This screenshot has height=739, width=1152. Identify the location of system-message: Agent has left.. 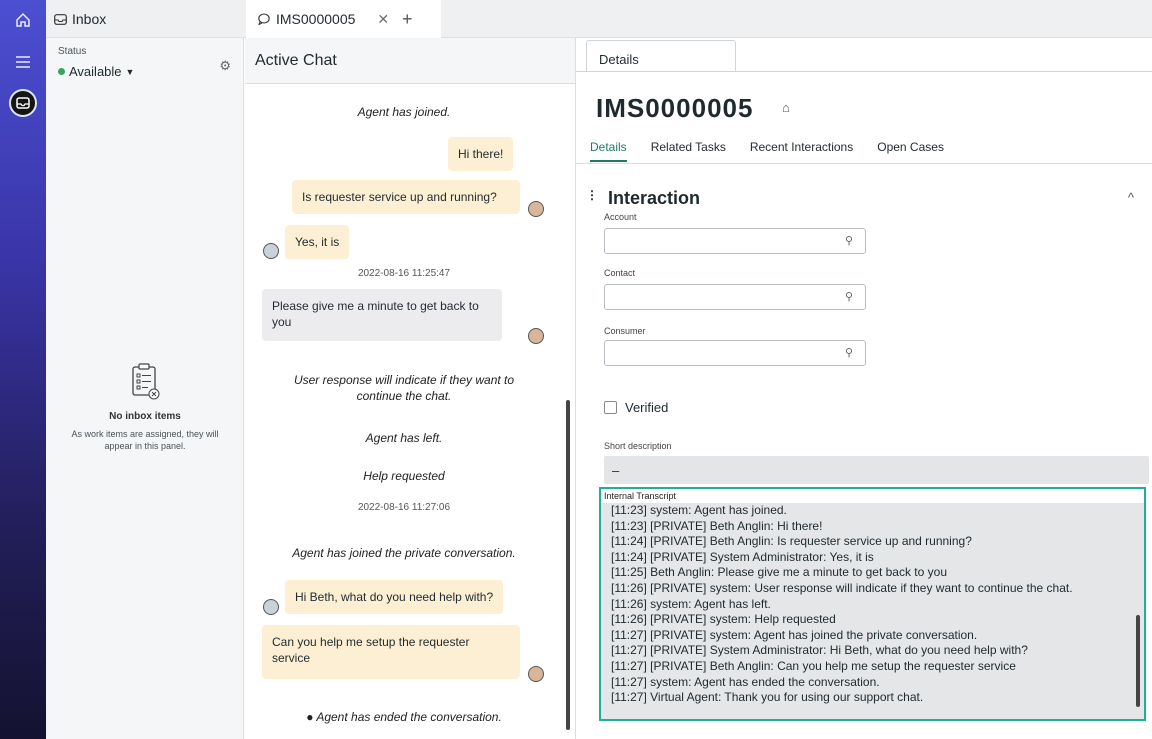
(404, 438).